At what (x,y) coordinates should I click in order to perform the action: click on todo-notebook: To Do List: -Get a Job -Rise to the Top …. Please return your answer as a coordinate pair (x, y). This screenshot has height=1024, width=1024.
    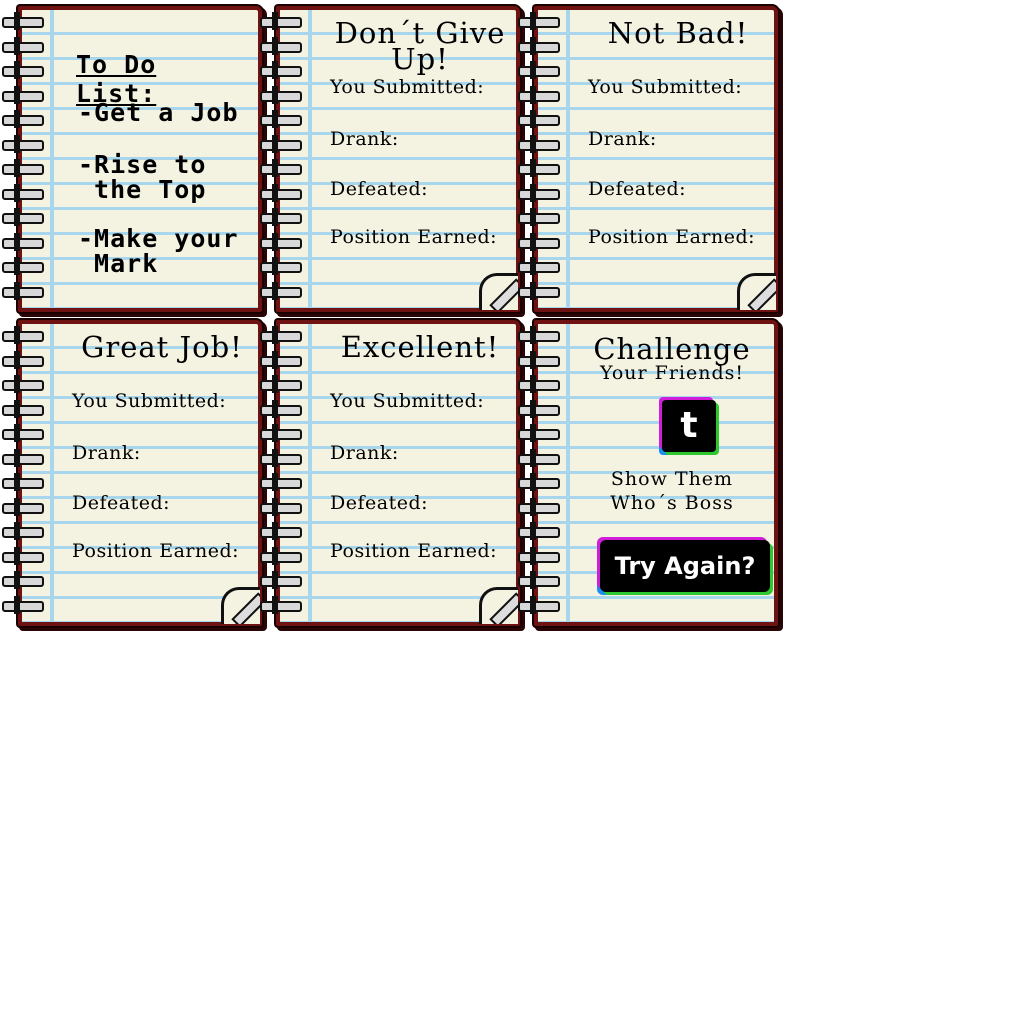
    Looking at the image, I should click on (132, 157).